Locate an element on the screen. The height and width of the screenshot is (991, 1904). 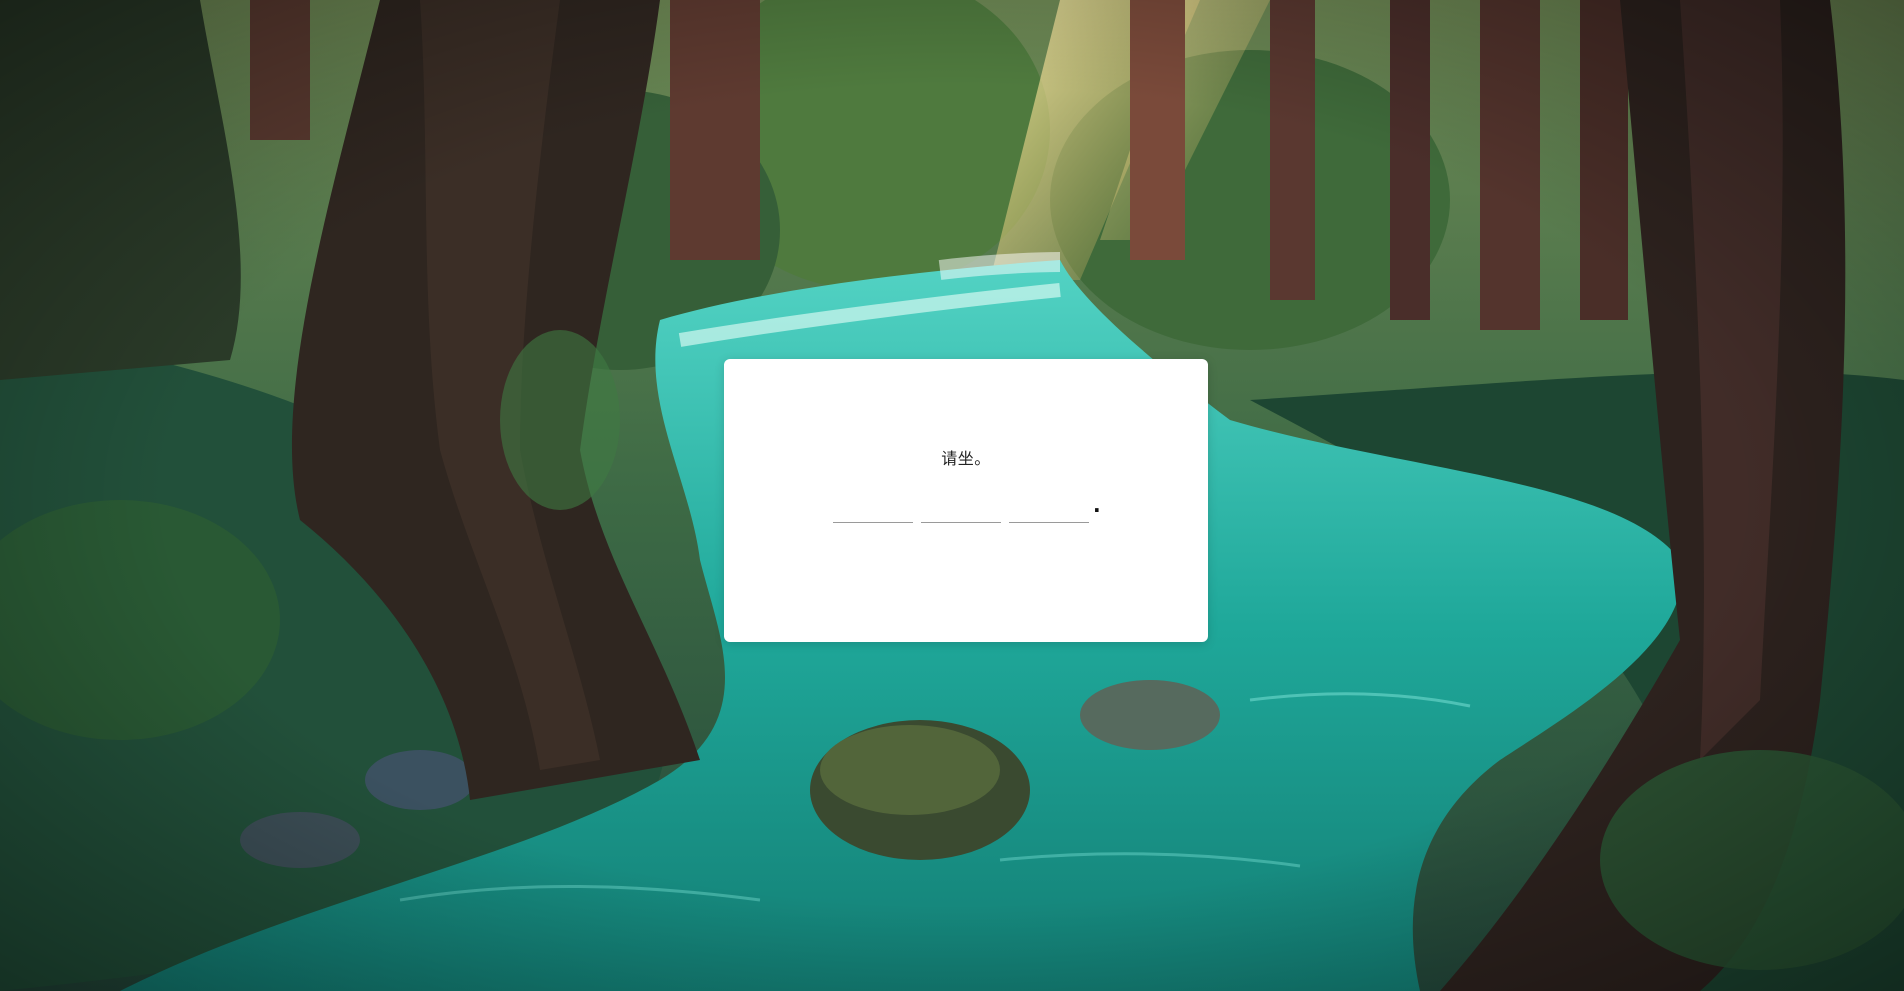
prompt-text: 请坐。 is located at coordinates (966, 458).